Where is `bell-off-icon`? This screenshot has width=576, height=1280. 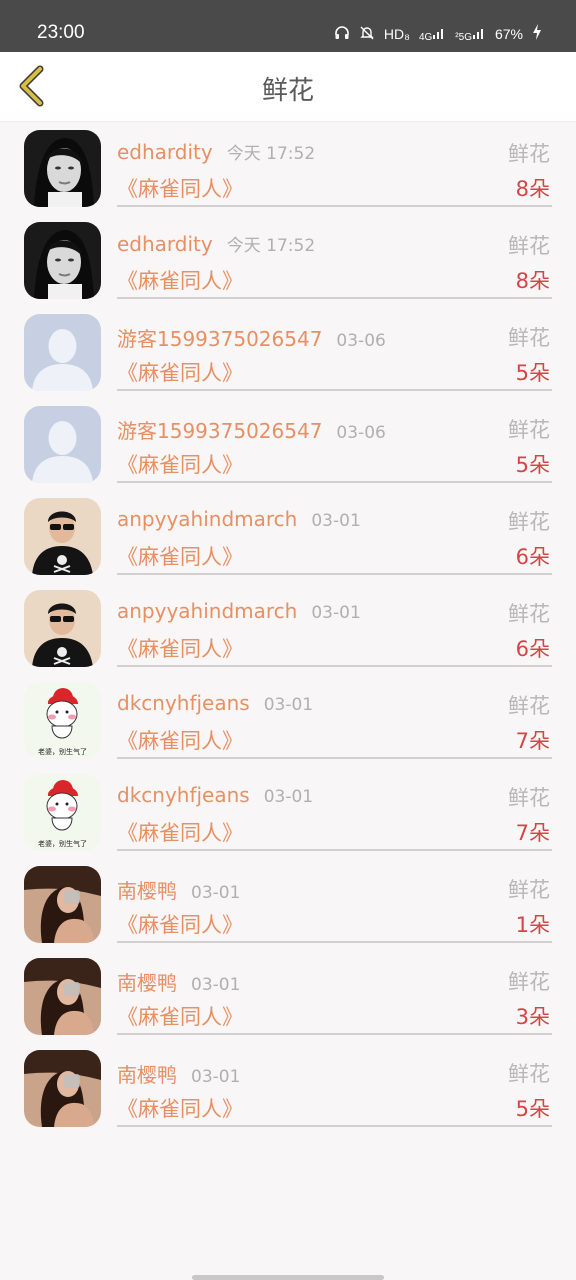
bell-off-icon is located at coordinates (367, 34).